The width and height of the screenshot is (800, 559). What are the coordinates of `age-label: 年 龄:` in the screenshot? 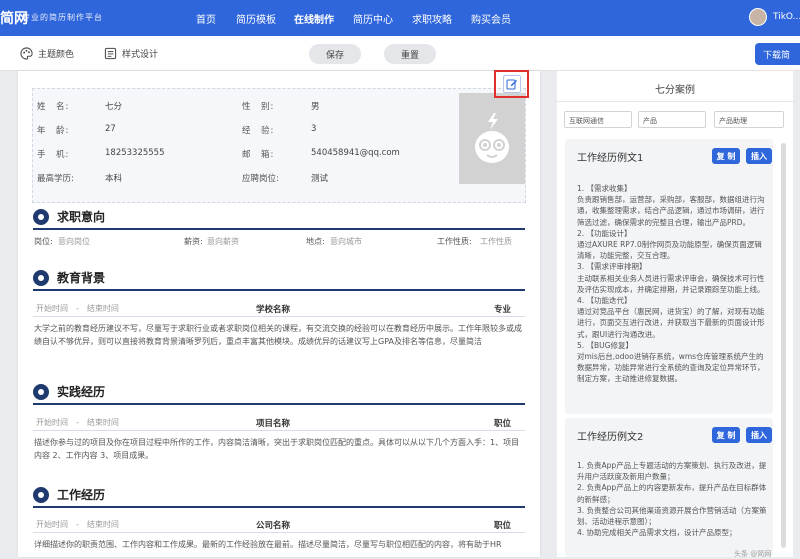 It's located at (53, 131).